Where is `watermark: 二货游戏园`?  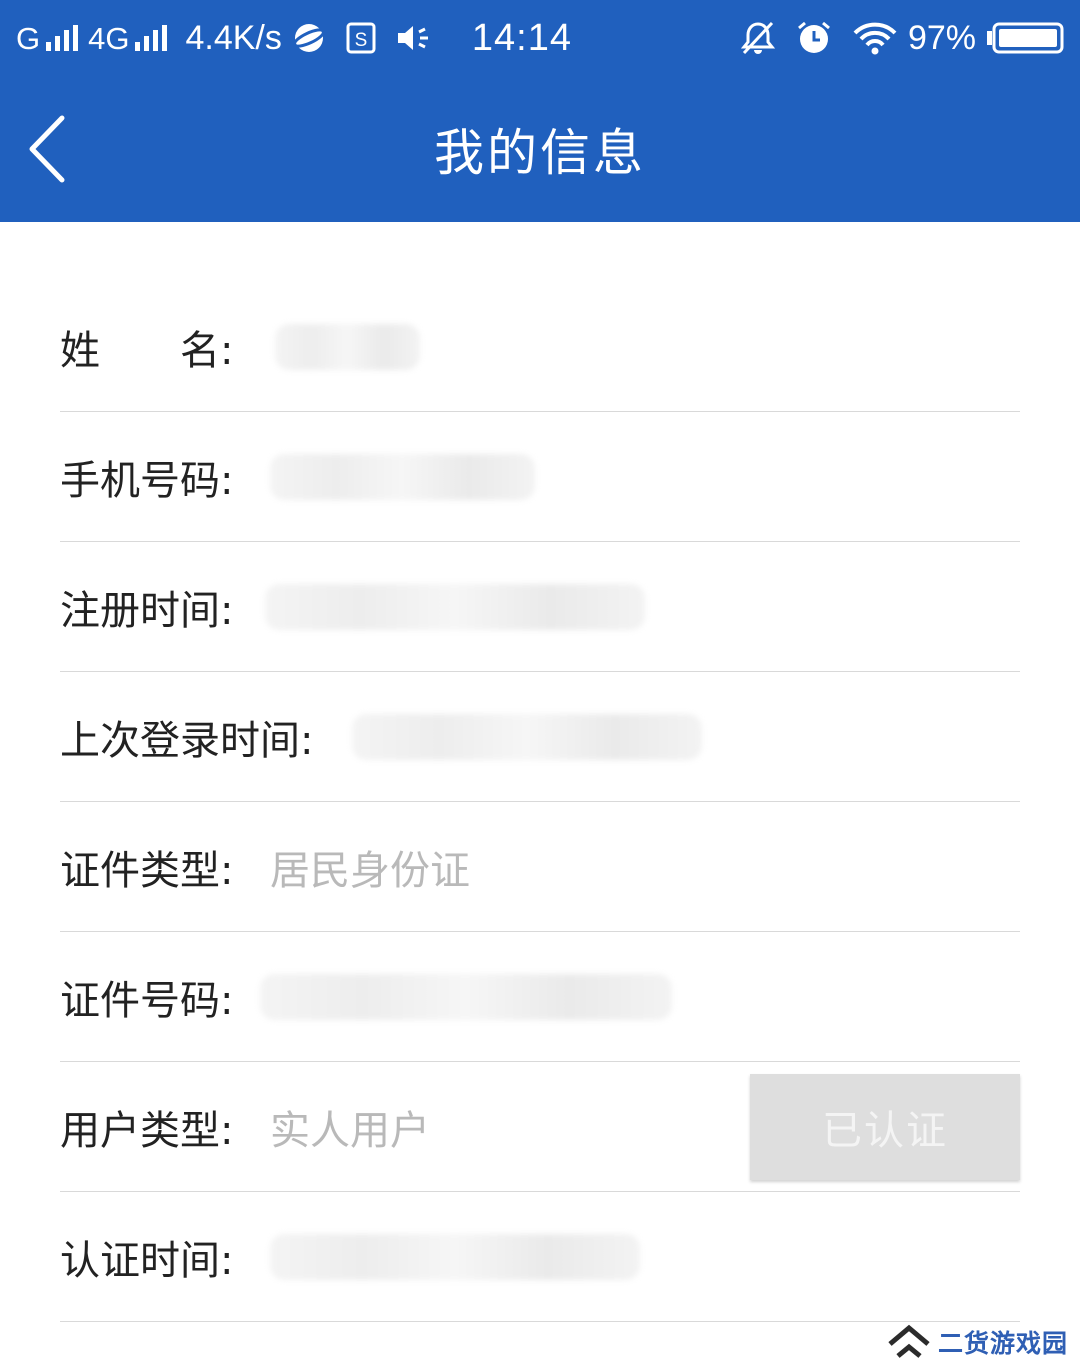
watermark: 二货游戏园 is located at coordinates (983, 1342).